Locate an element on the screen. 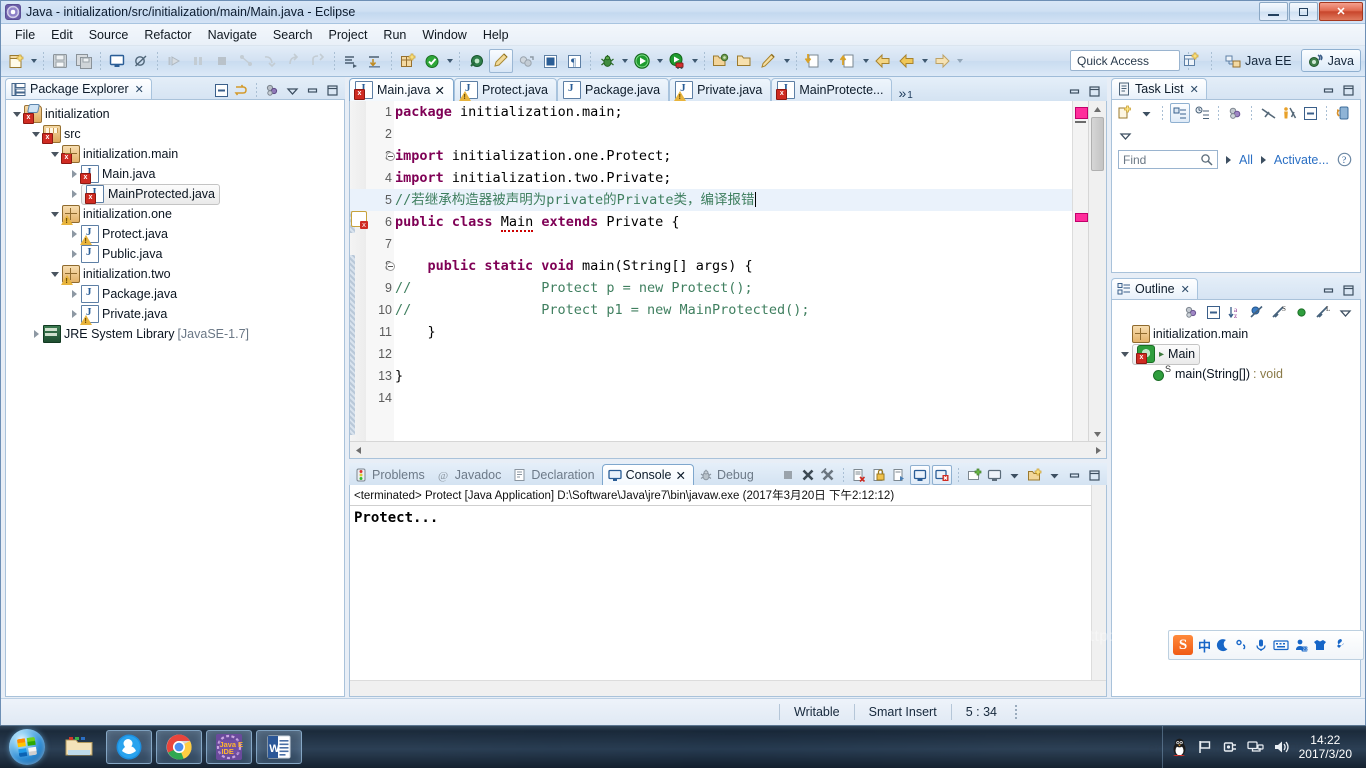  tree-item-main-java: x Main.java is located at coordinates (175, 174).